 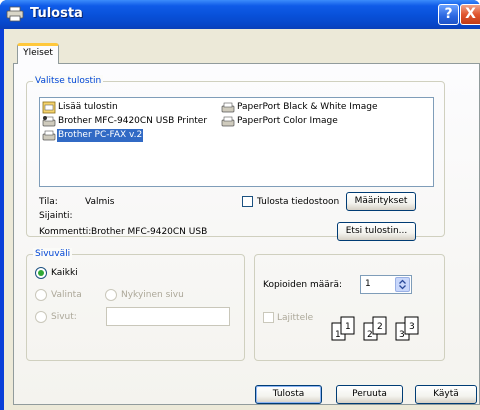 What do you see at coordinates (268, 317) in the screenshot?
I see `collate-checkbox` at bounding box center [268, 317].